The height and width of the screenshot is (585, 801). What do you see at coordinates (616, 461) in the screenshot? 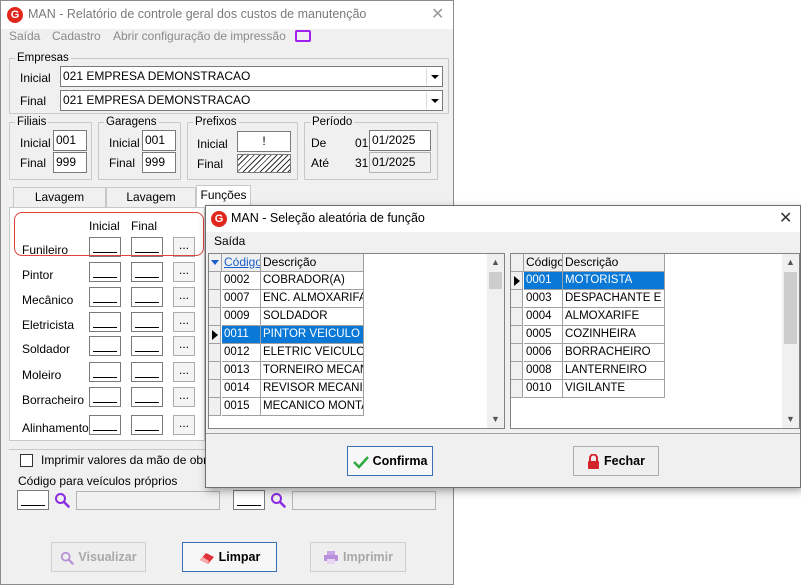
I see `fechar-button: Fechar` at bounding box center [616, 461].